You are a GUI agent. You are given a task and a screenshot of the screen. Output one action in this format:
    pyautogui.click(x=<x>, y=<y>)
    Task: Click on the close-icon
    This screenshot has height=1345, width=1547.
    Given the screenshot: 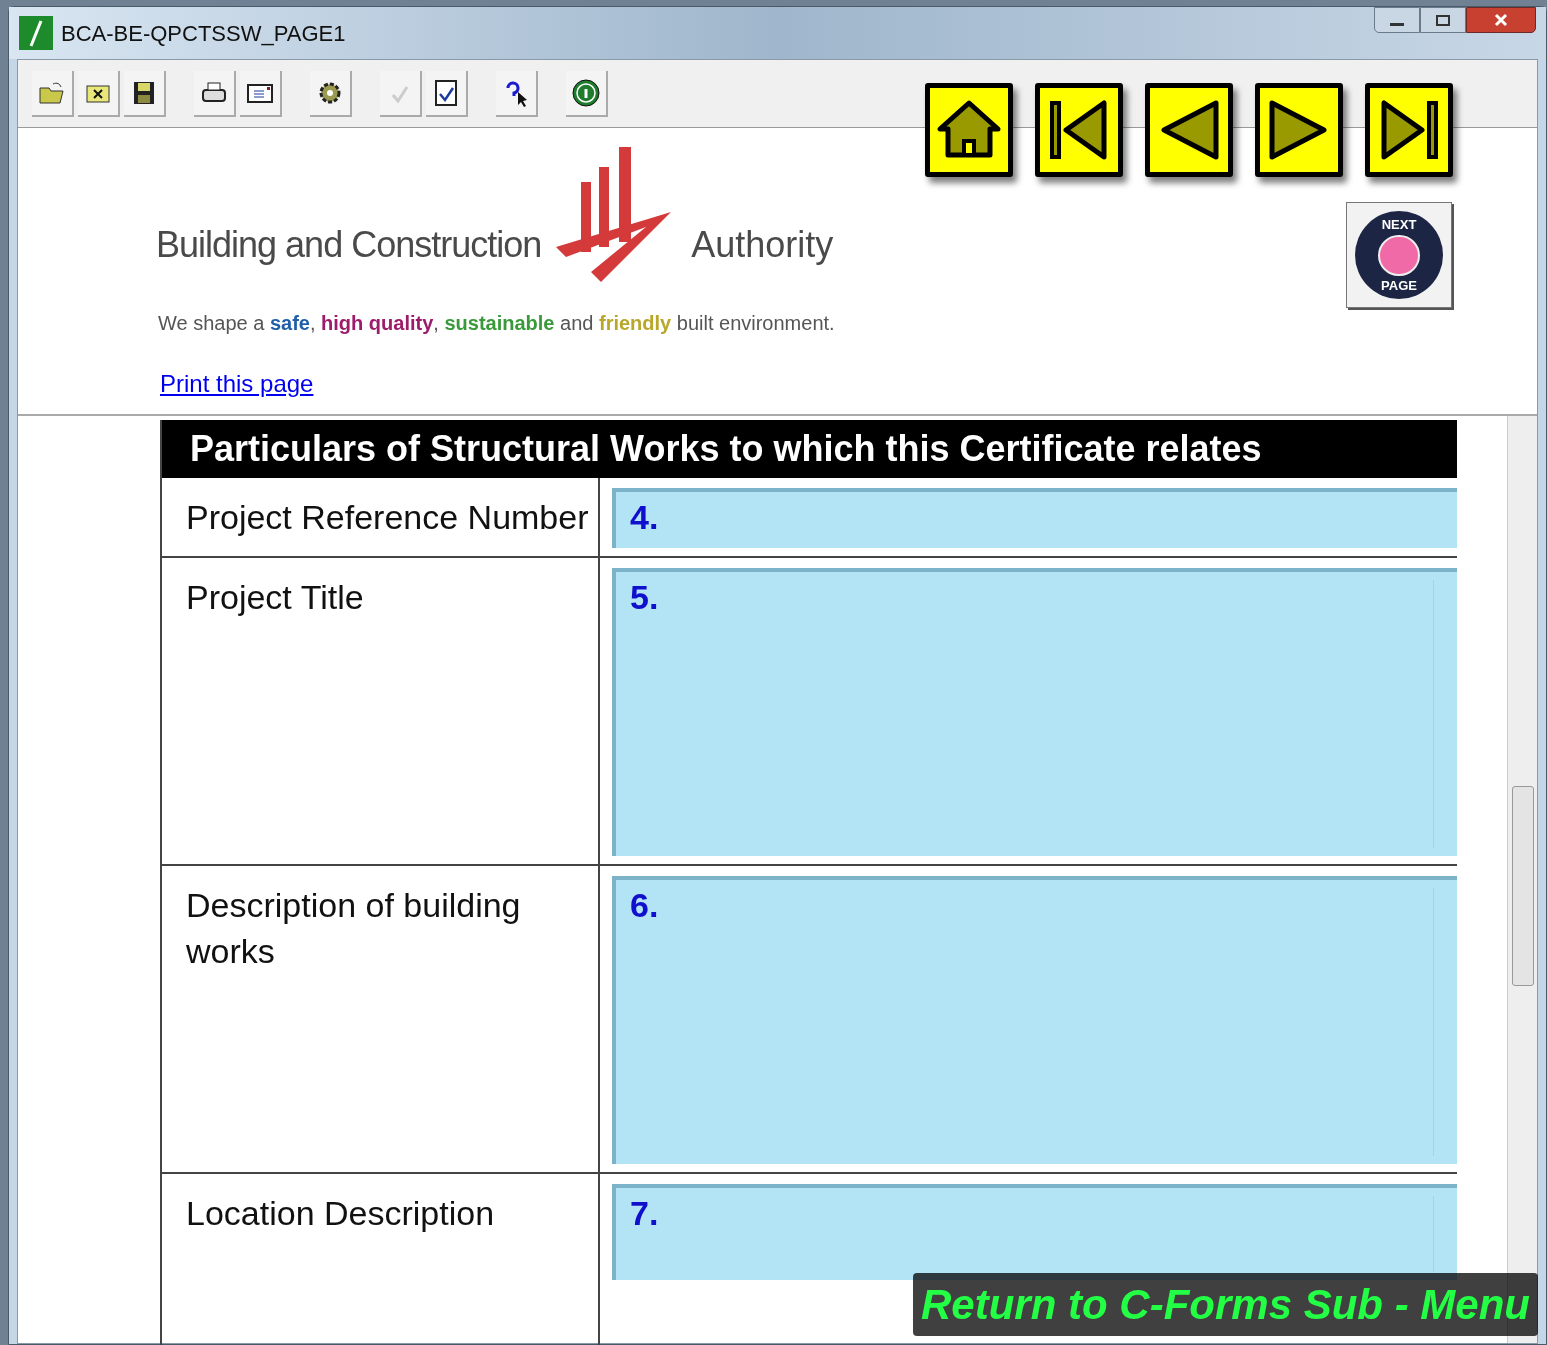 What is the action you would take?
    pyautogui.click(x=1501, y=20)
    